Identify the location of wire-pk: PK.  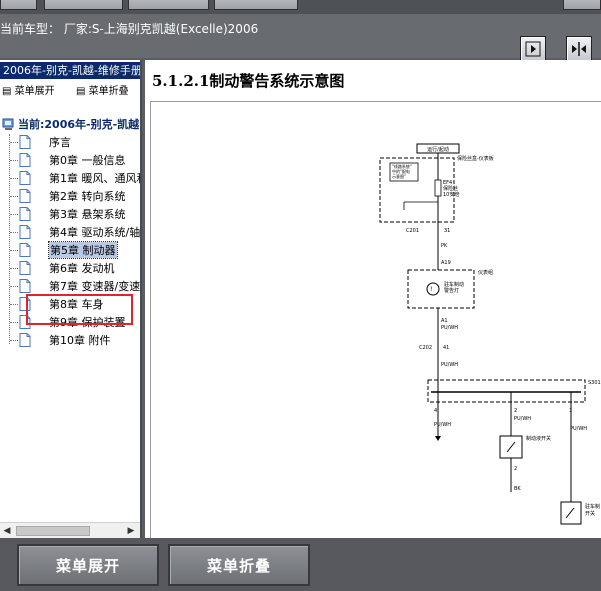
(444, 246).